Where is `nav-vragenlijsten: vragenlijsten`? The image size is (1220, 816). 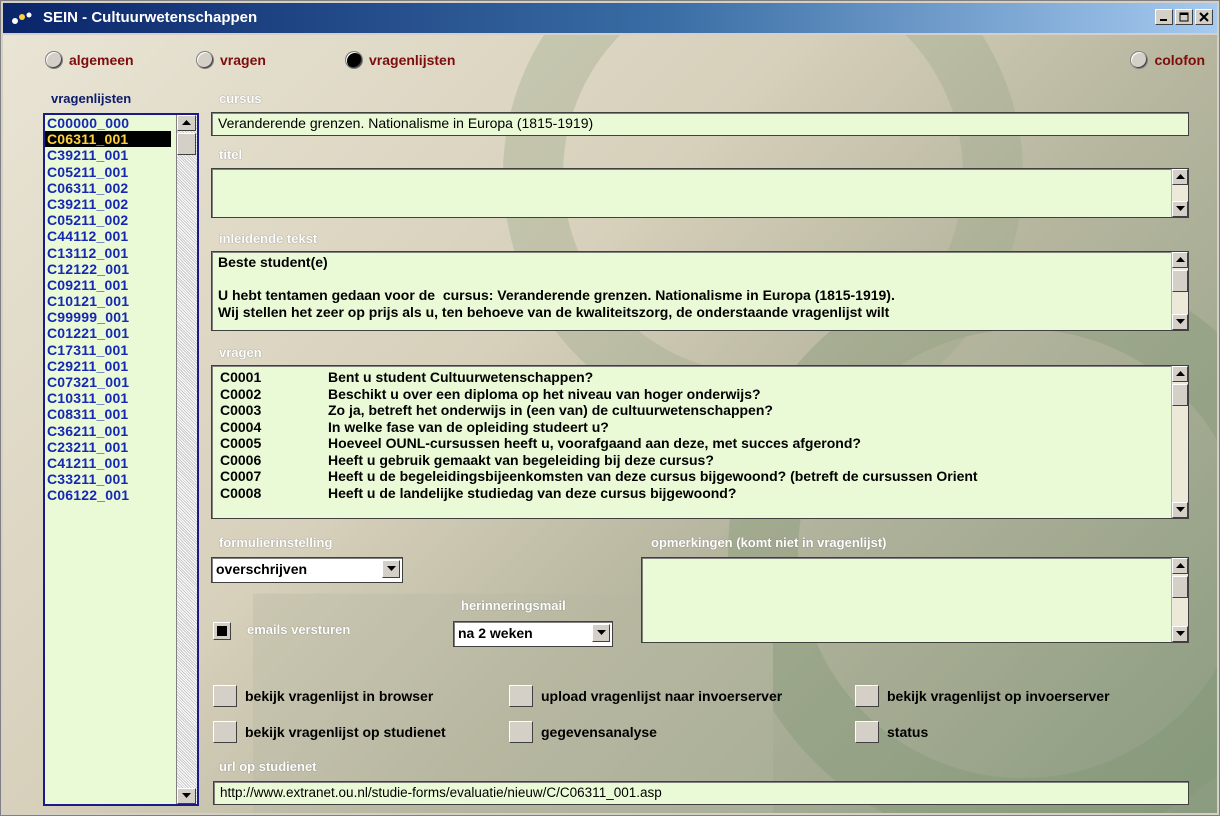 nav-vragenlijsten: vragenlijsten is located at coordinates (400, 60).